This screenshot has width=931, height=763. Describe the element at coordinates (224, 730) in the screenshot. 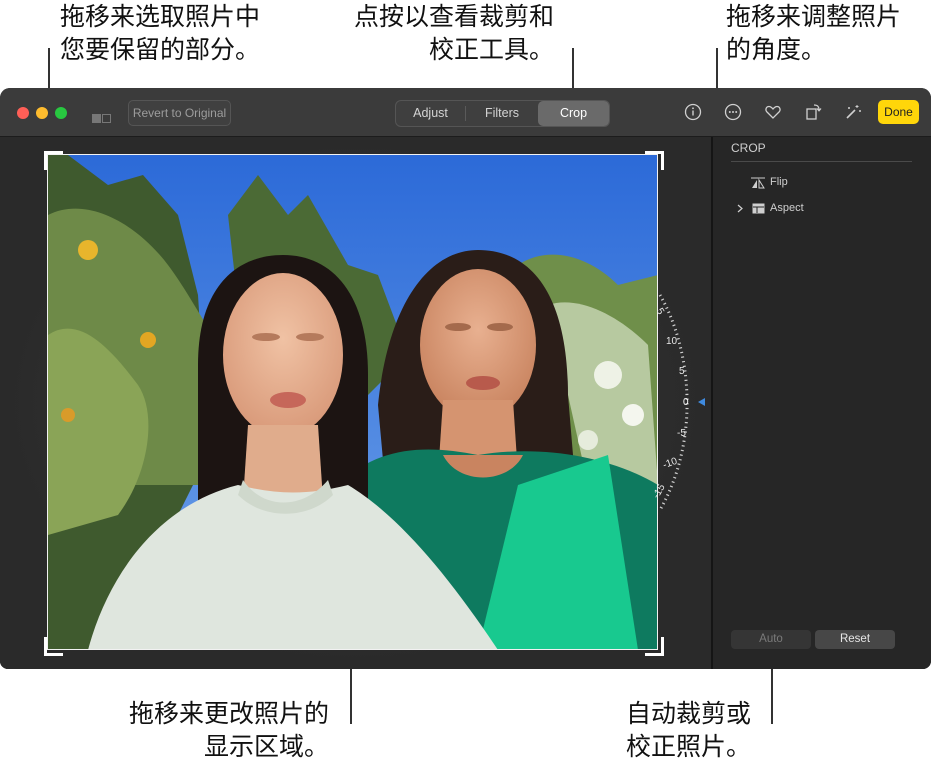

I see `callout-drag-photo: 拖移来更改照片的 显示区域。` at that location.